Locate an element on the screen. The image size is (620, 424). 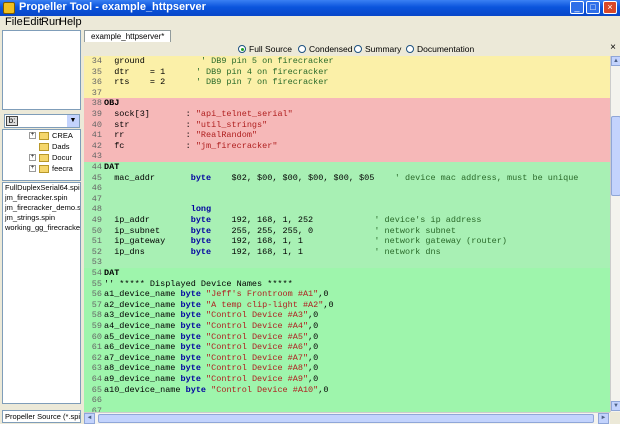
close-window-button: × is located at coordinates (610, 7).